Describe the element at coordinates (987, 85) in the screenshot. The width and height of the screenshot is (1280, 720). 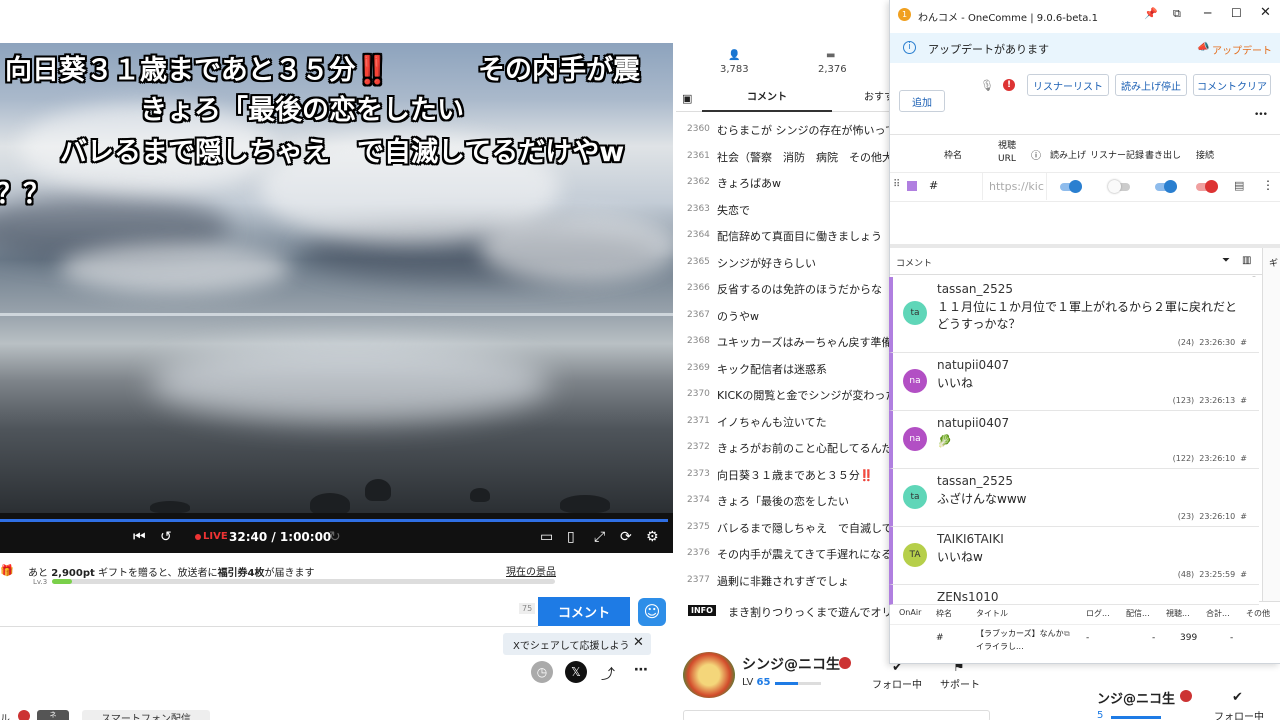
I see `reading-icon: 🎙` at that location.